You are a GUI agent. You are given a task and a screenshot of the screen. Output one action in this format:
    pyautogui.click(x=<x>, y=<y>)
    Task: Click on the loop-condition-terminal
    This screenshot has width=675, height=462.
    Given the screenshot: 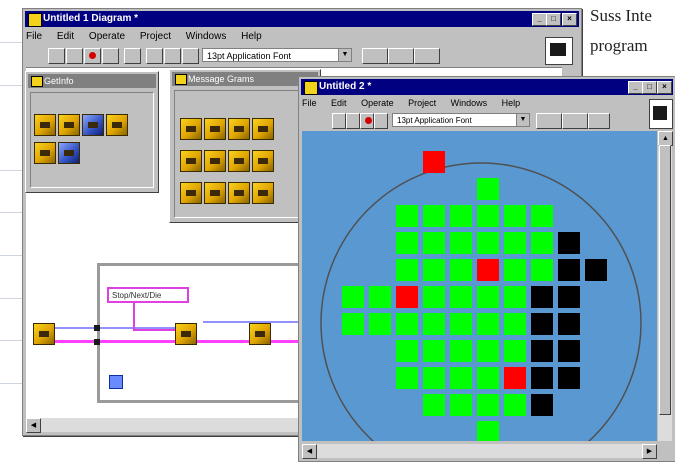 What is the action you would take?
    pyautogui.click(x=116, y=382)
    